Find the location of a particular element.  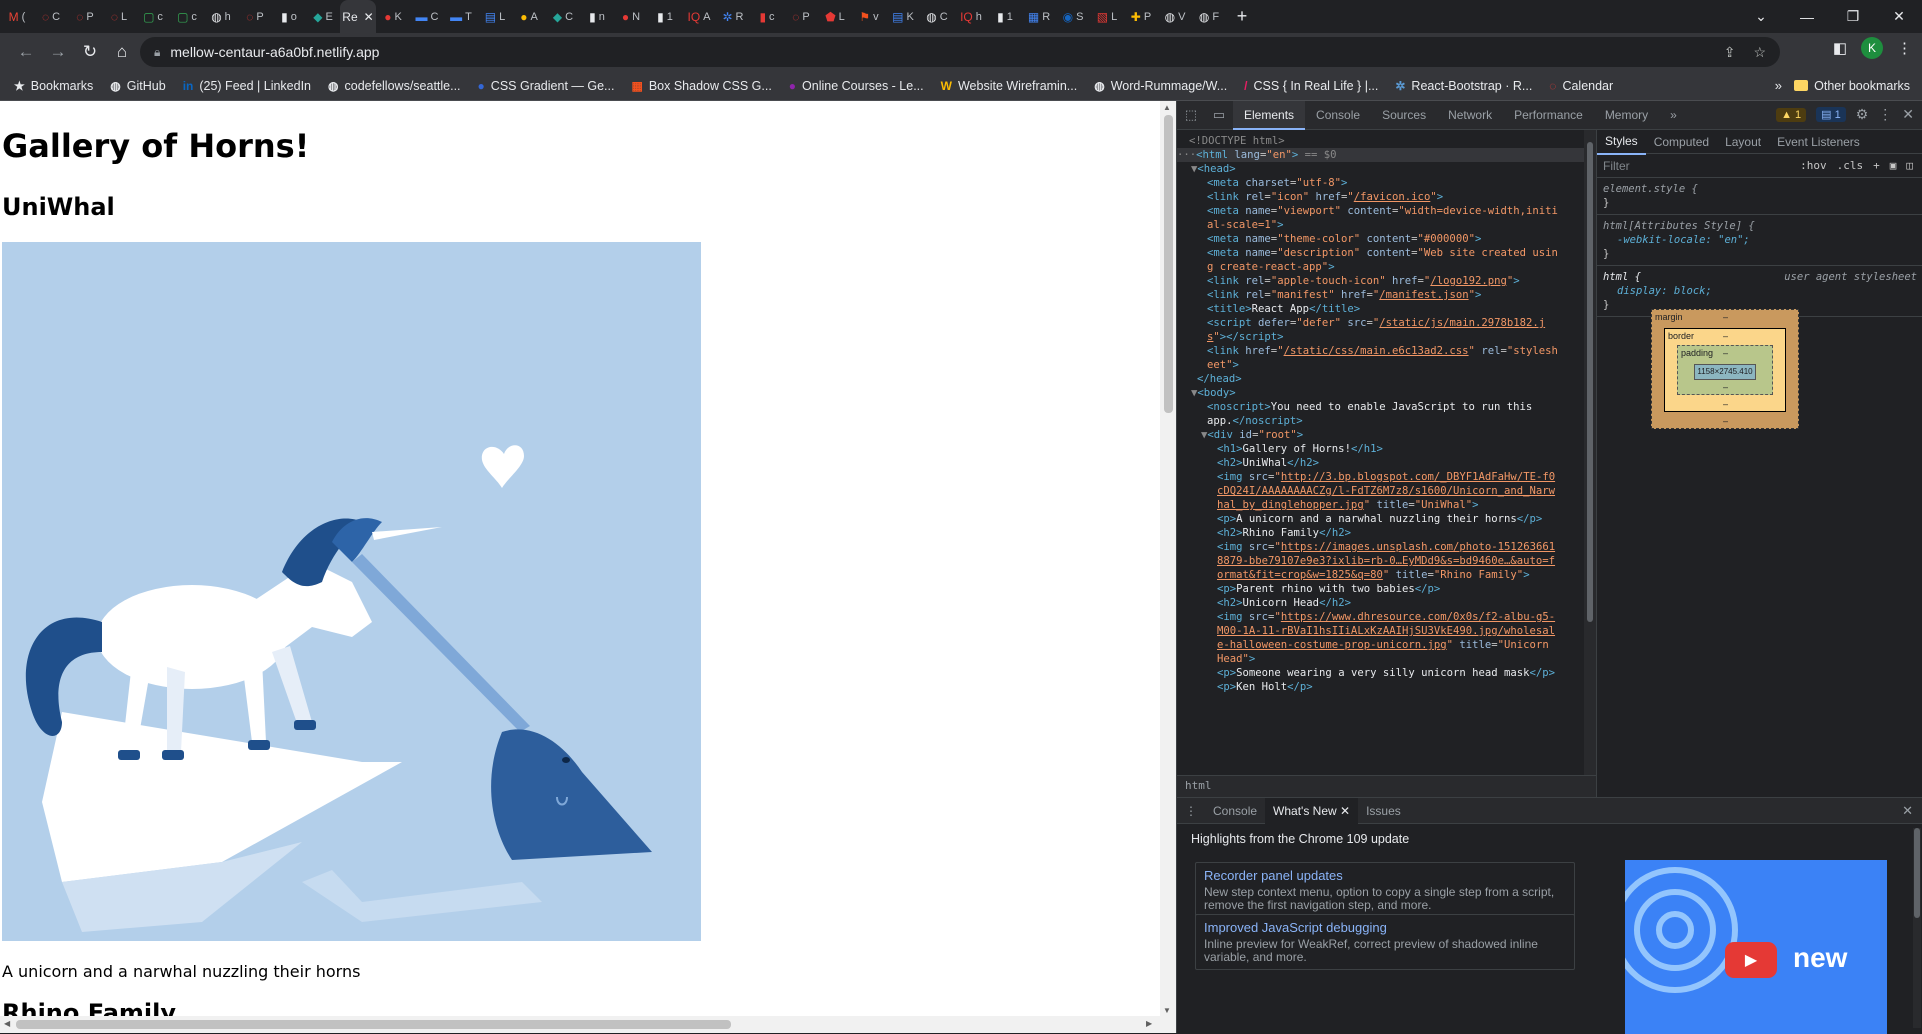

inspect-element-icon: ⬚ is located at coordinates (1191, 115).